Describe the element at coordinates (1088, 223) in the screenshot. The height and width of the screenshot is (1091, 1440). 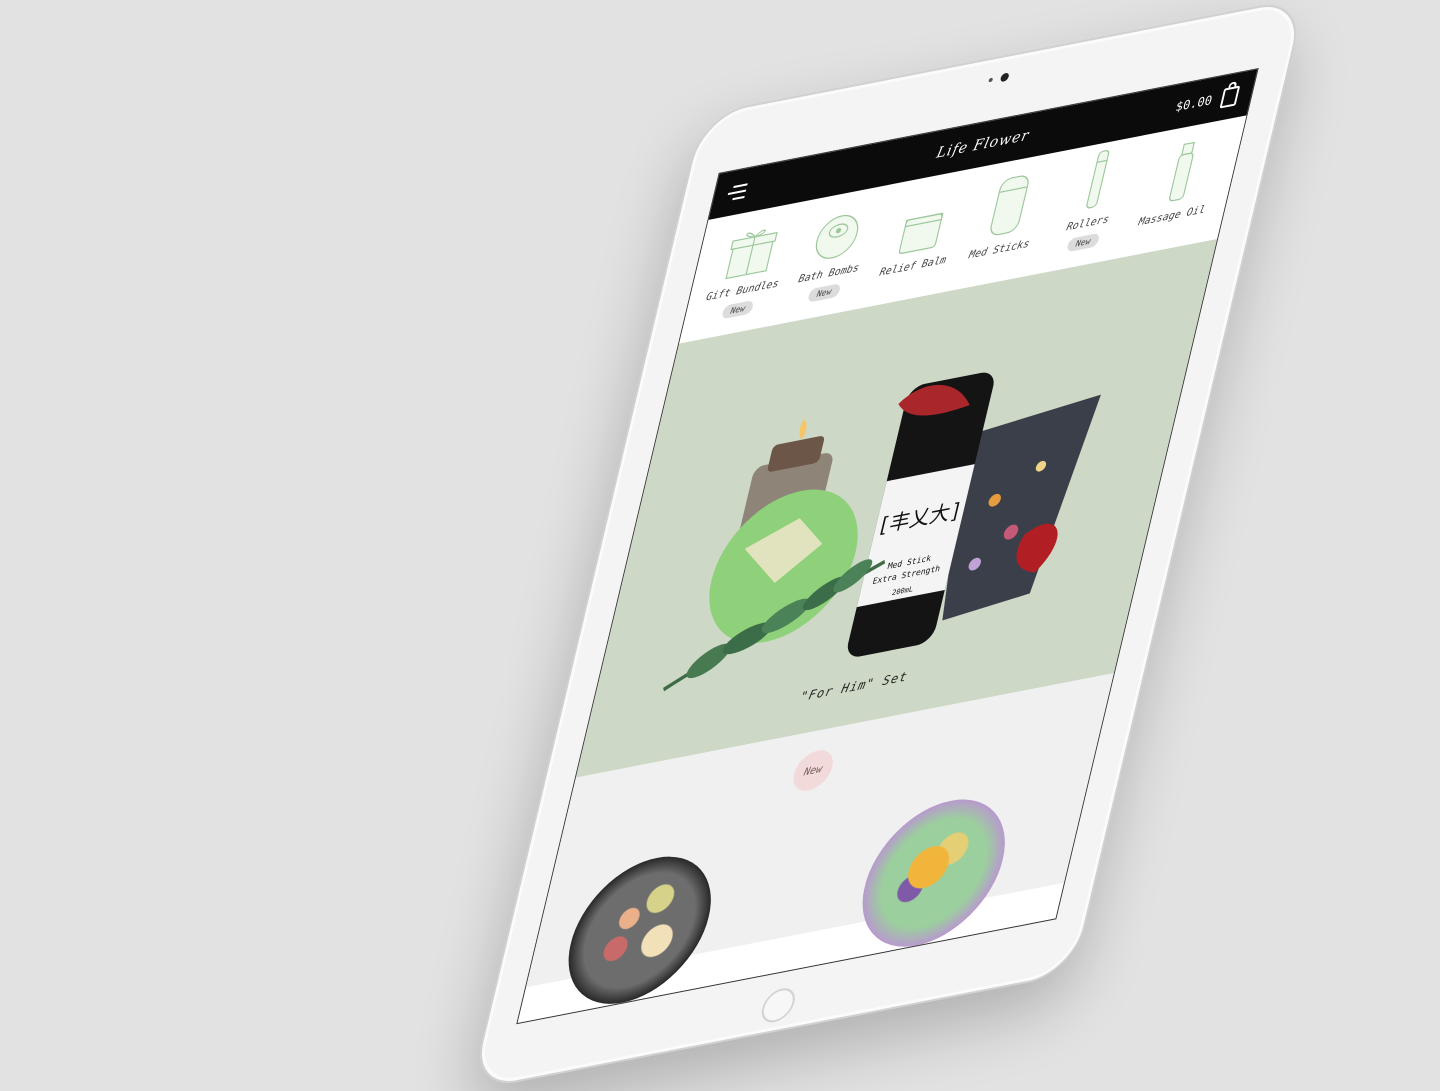
I see `category-label: Rollers` at that location.